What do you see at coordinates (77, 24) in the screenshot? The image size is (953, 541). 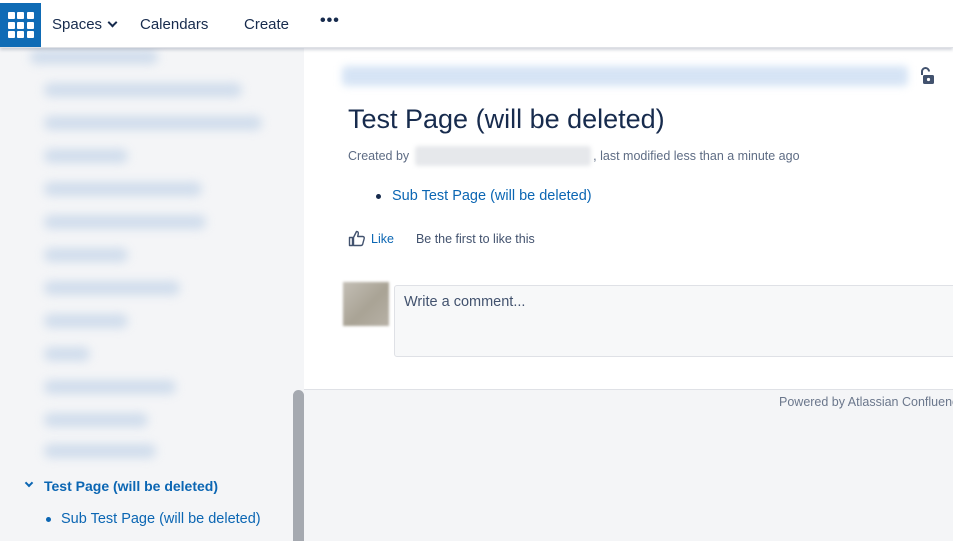 I see `spaces-label: Spaces` at bounding box center [77, 24].